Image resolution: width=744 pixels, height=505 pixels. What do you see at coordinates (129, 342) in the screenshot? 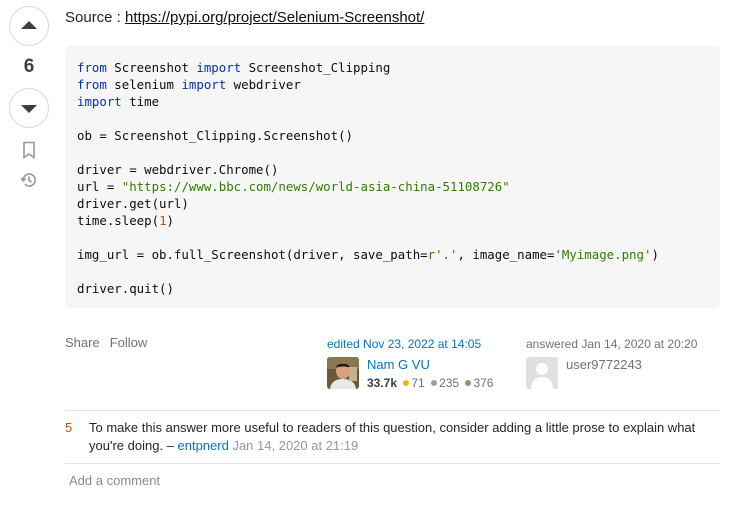
I see `follow-link: Follow` at bounding box center [129, 342].